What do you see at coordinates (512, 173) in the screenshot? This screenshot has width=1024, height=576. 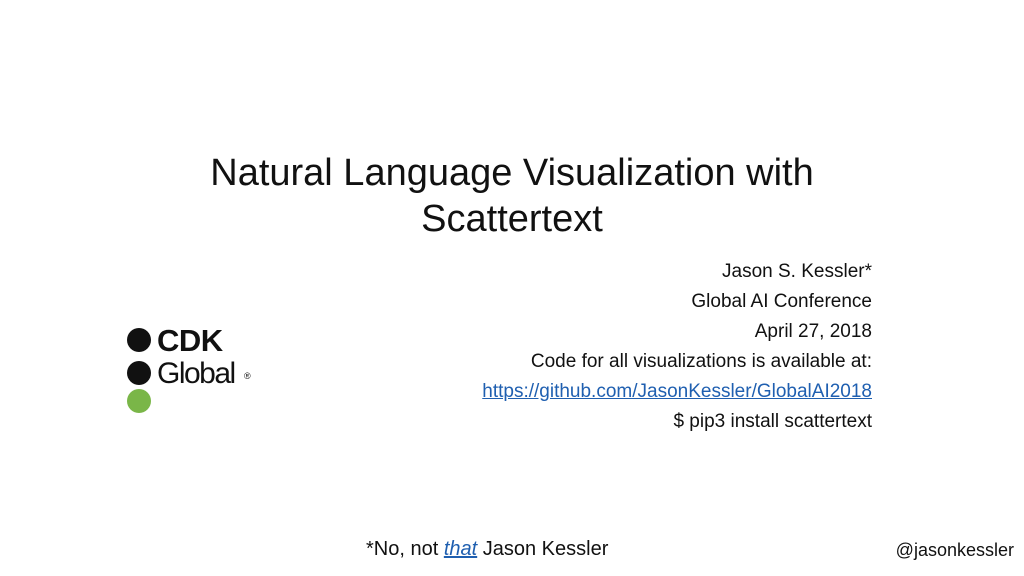 I see `slide-title-line1: Natural Language Visualization with` at bounding box center [512, 173].